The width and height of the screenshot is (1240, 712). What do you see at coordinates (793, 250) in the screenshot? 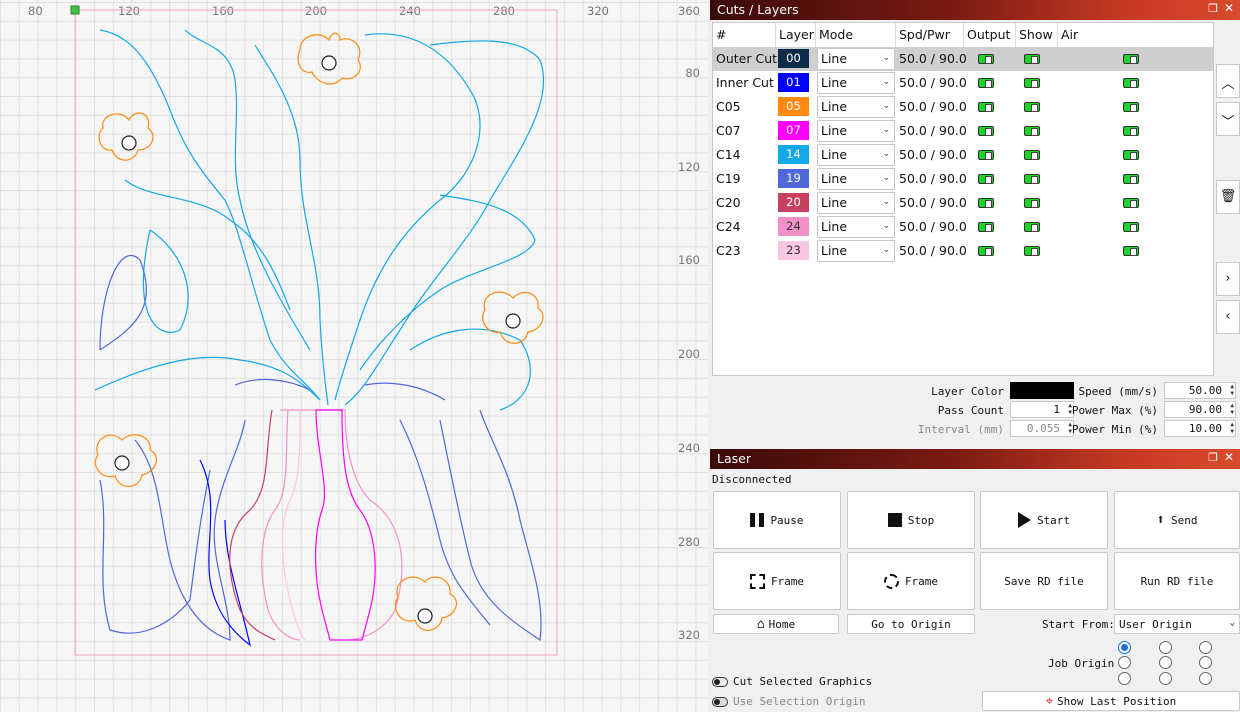
I see `layer-swatch: 23` at bounding box center [793, 250].